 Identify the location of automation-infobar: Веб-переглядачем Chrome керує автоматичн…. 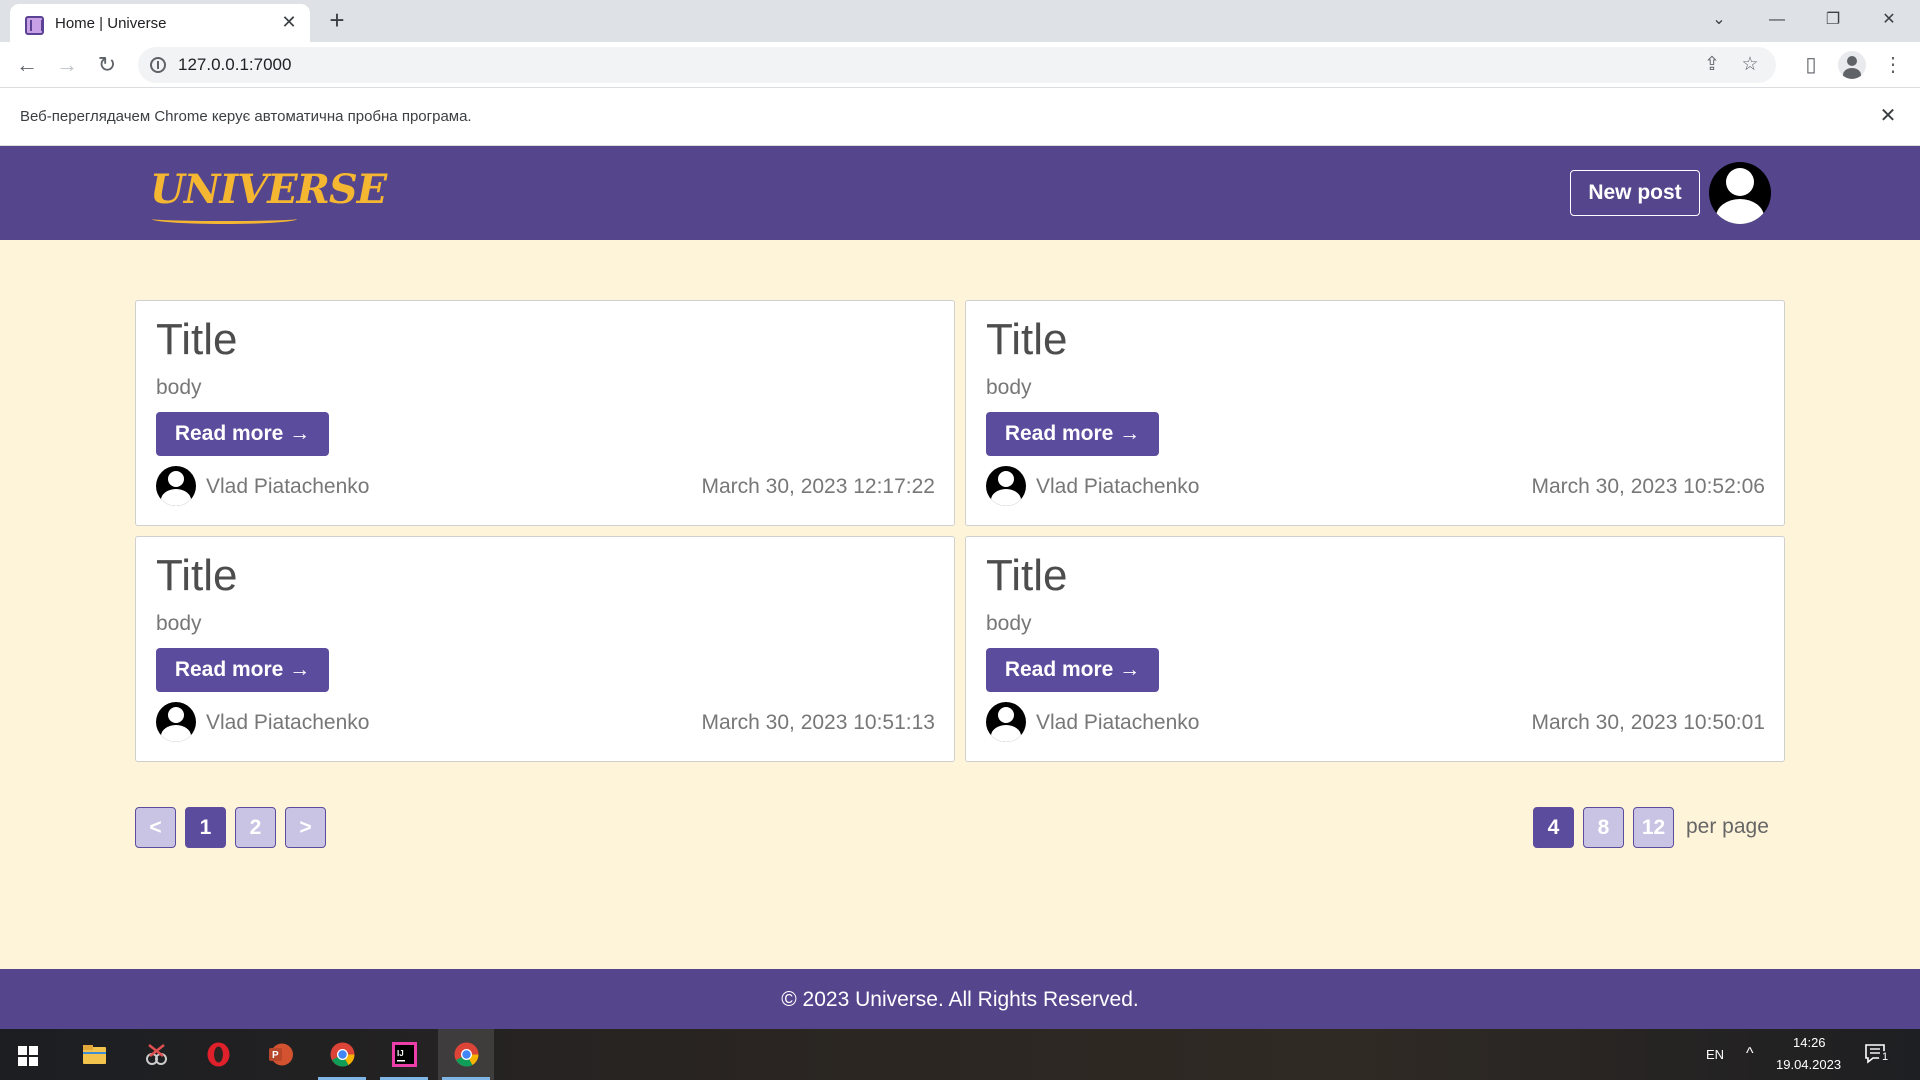
(960, 117).